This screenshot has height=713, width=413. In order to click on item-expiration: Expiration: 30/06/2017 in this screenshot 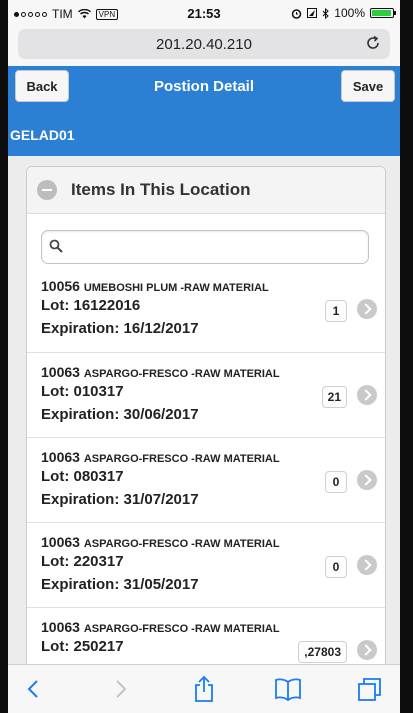, I will do `click(120, 414)`.